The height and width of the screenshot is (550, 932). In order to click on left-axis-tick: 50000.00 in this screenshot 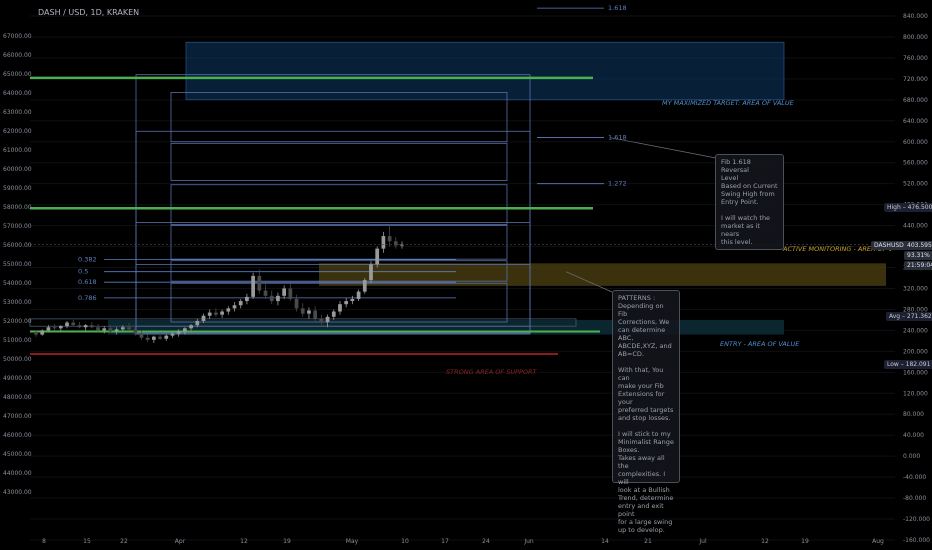, I will do `click(17, 359)`.